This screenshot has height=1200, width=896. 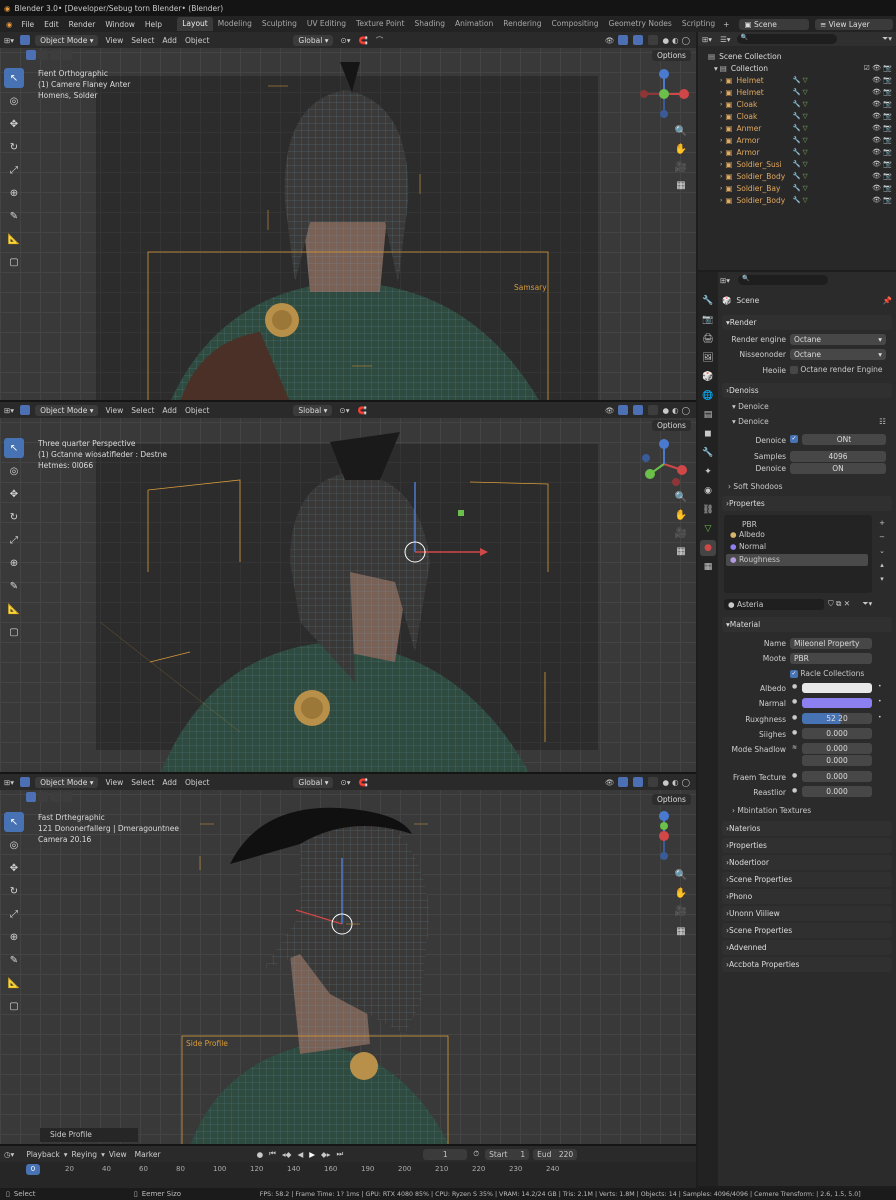 What do you see at coordinates (681, 185) in the screenshot?
I see `perspective-icon: ▦` at bounding box center [681, 185].